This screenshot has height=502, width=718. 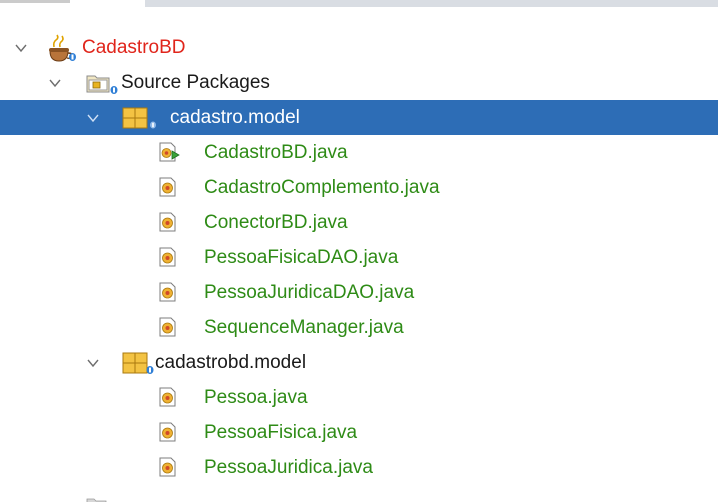 I want to click on tree-node-file: PessoaFisica.java, so click(x=359, y=432).